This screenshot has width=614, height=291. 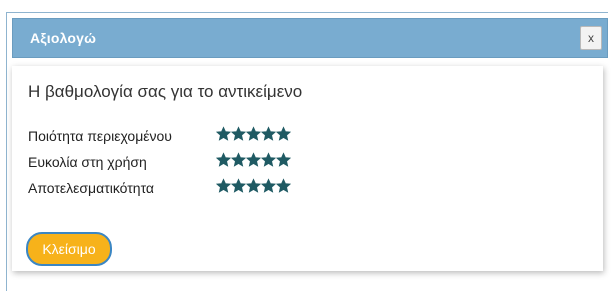 What do you see at coordinates (310, 38) in the screenshot?
I see `dialog-titlebar: Αξιολογώ x` at bounding box center [310, 38].